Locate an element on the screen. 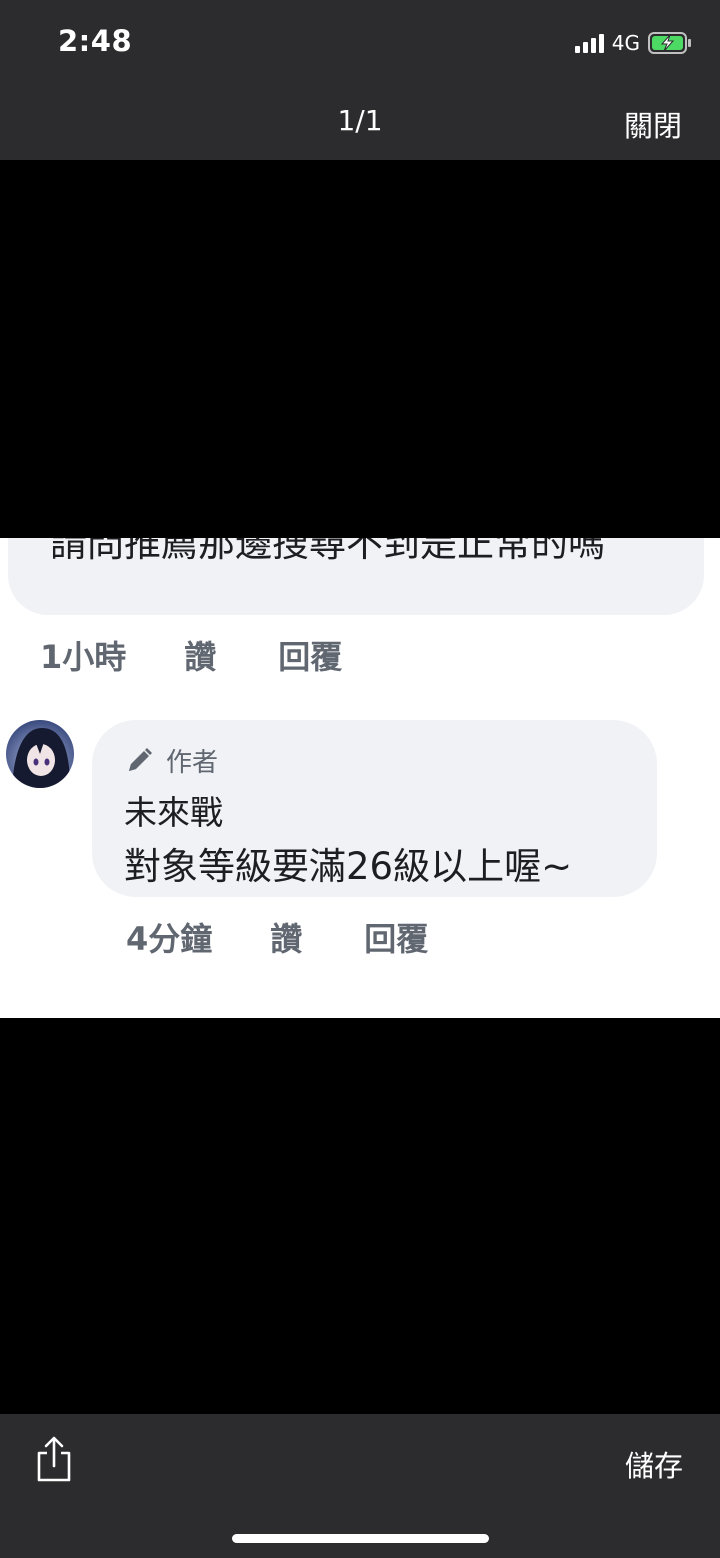 This screenshot has height=1558, width=720. author-badge-label: 作者 is located at coordinates (192, 763).